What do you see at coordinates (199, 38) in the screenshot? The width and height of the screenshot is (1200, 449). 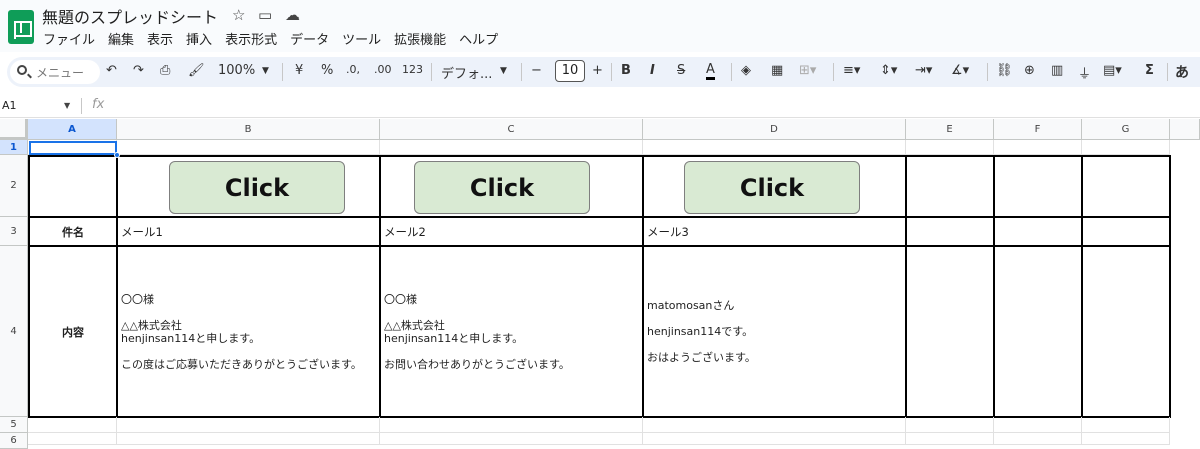 I see `menu-insert: 挿入` at bounding box center [199, 38].